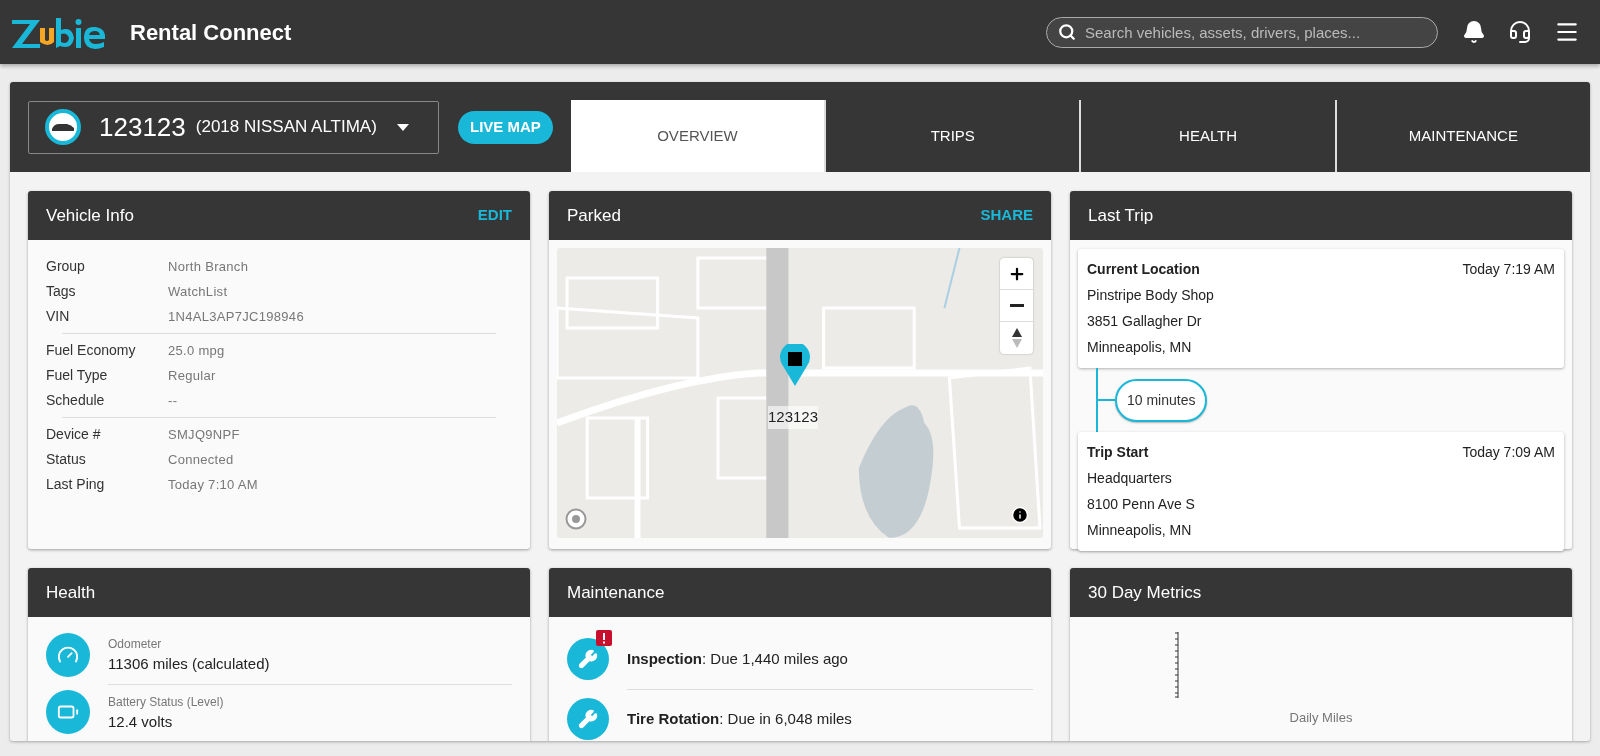 The width and height of the screenshot is (1600, 756). Describe the element at coordinates (166, 702) in the screenshot. I see `health-label: Battery Status (Level)` at that location.